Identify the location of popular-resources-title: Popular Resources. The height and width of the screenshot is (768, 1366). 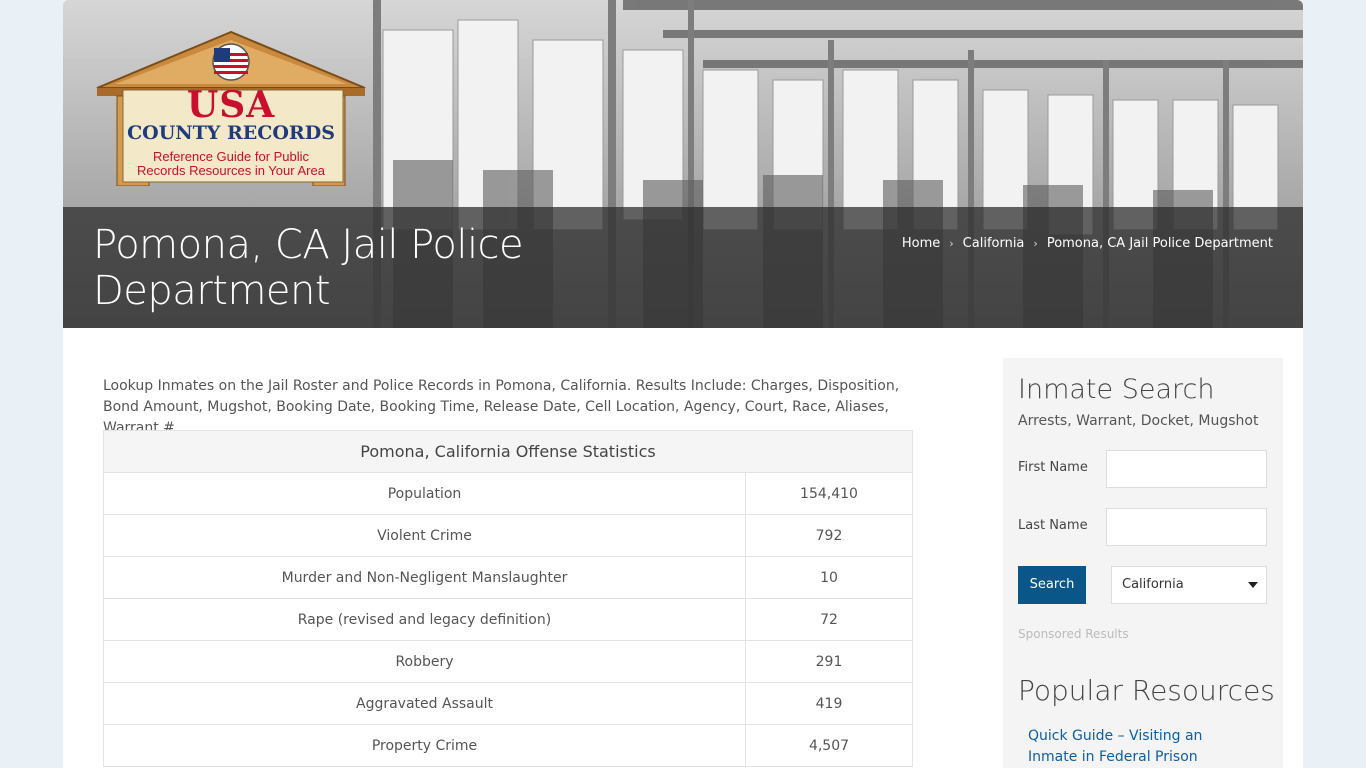
(1146, 690).